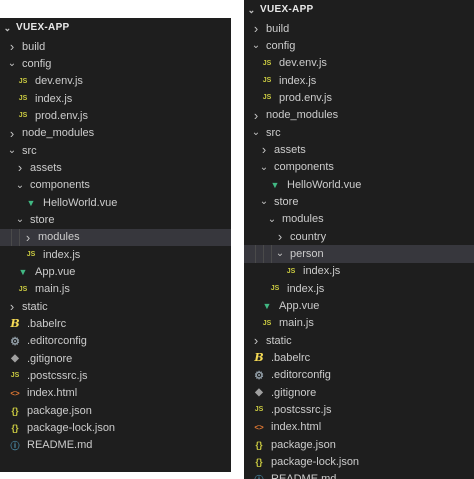  I want to click on json-file-icon: {}, so click(15, 410).